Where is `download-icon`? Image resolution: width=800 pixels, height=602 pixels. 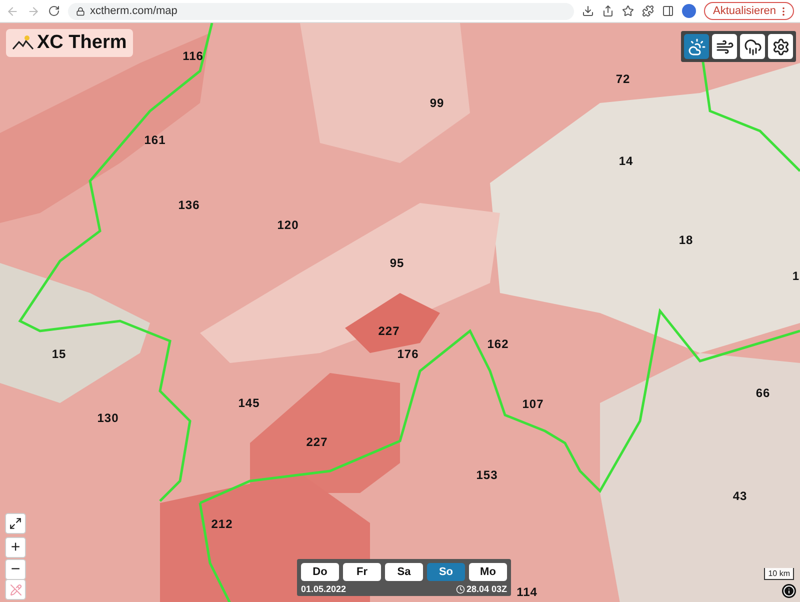
download-icon is located at coordinates (588, 11).